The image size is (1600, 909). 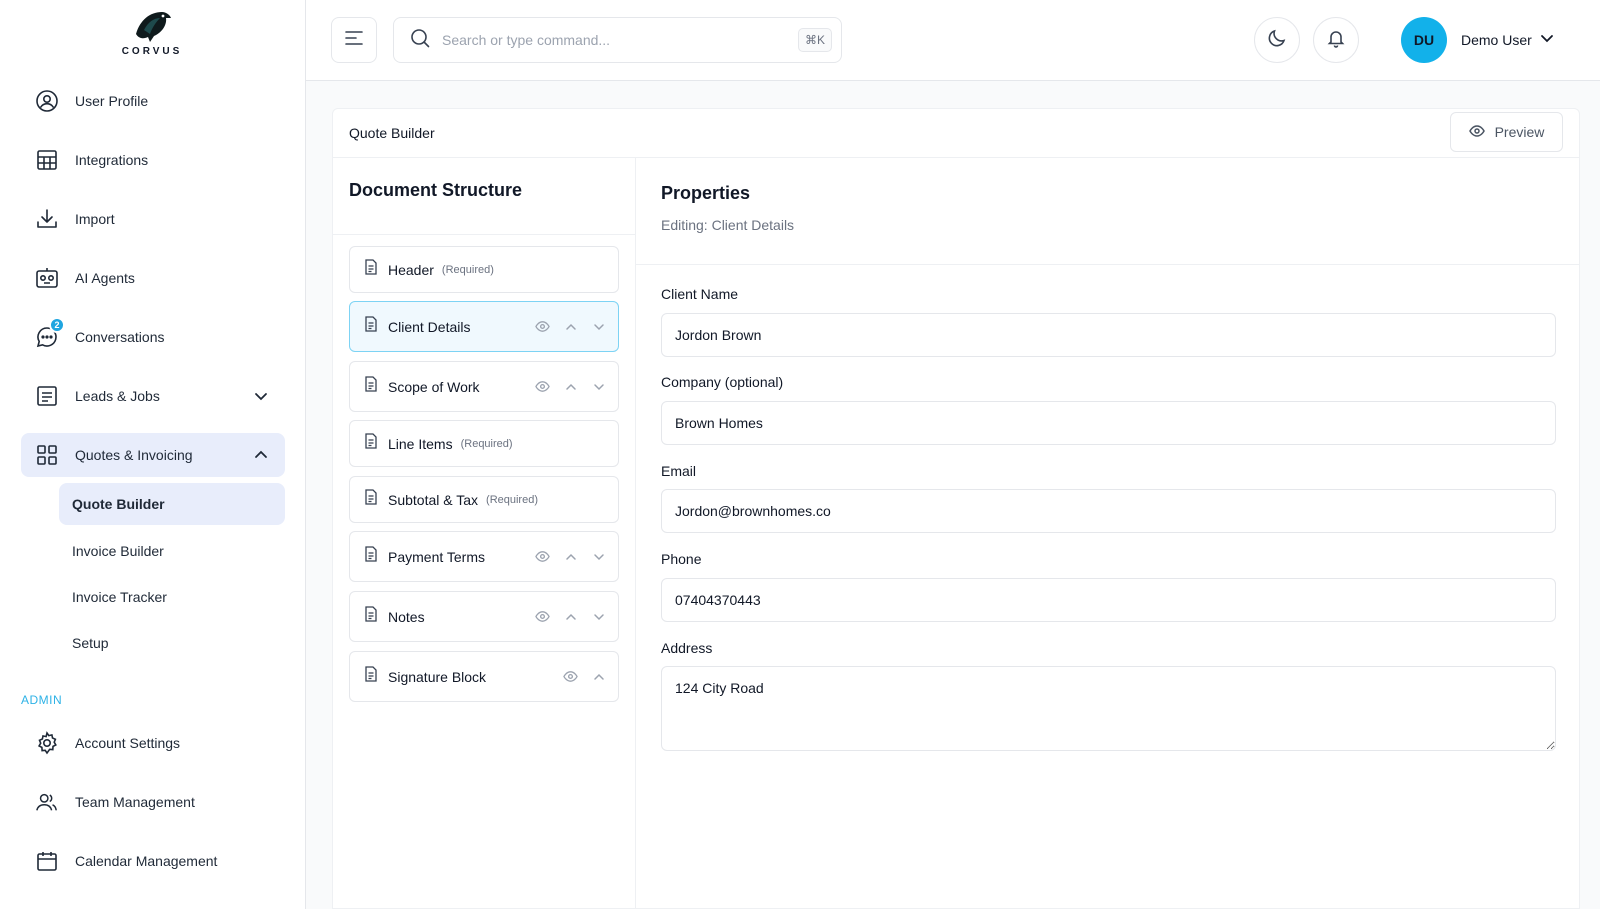 I want to click on sidebar-item-integrations: Integrations, so click(x=153, y=160).